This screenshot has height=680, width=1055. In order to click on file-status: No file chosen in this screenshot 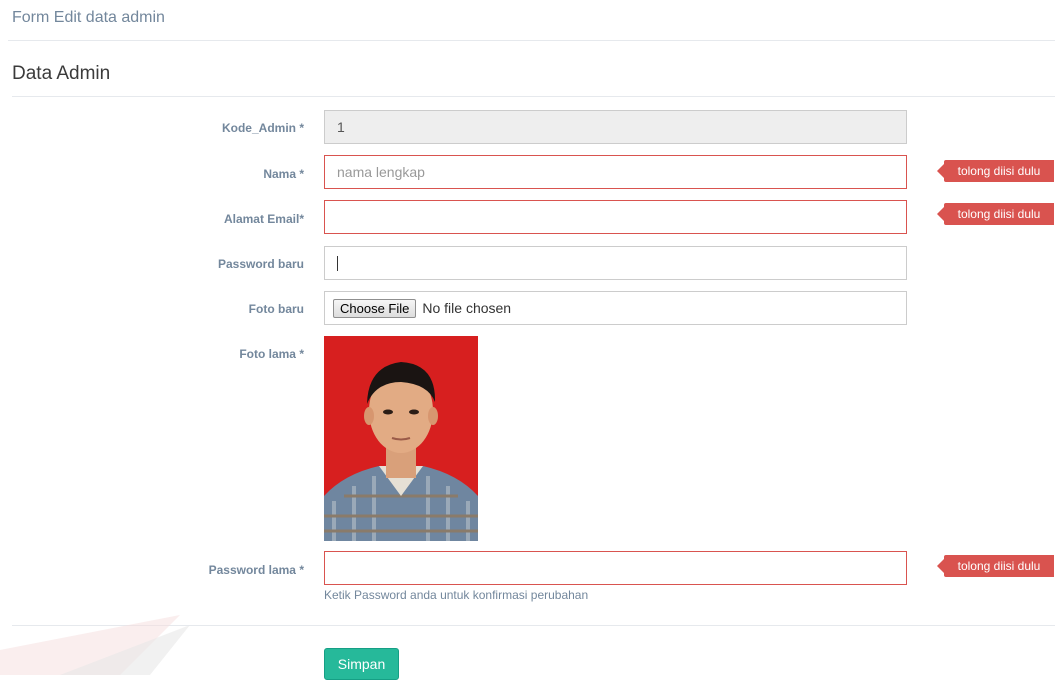, I will do `click(467, 308)`.